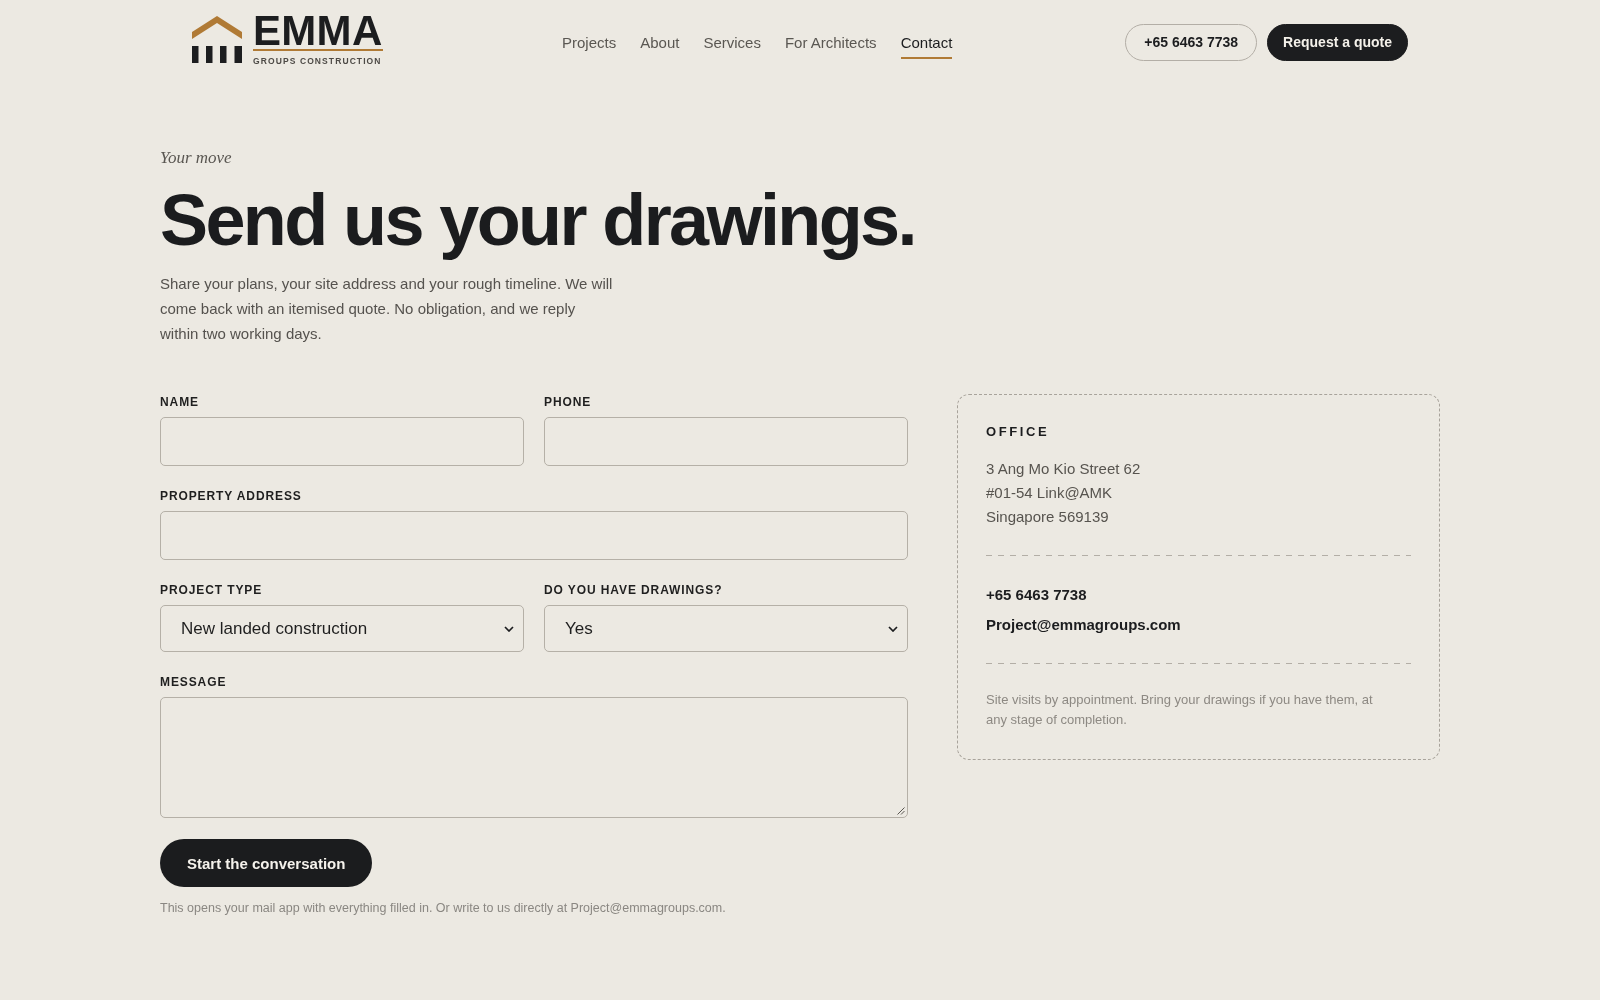 Image resolution: width=1600 pixels, height=1000 pixels. Describe the element at coordinates (732, 42) in the screenshot. I see `nav-link: Services` at that location.